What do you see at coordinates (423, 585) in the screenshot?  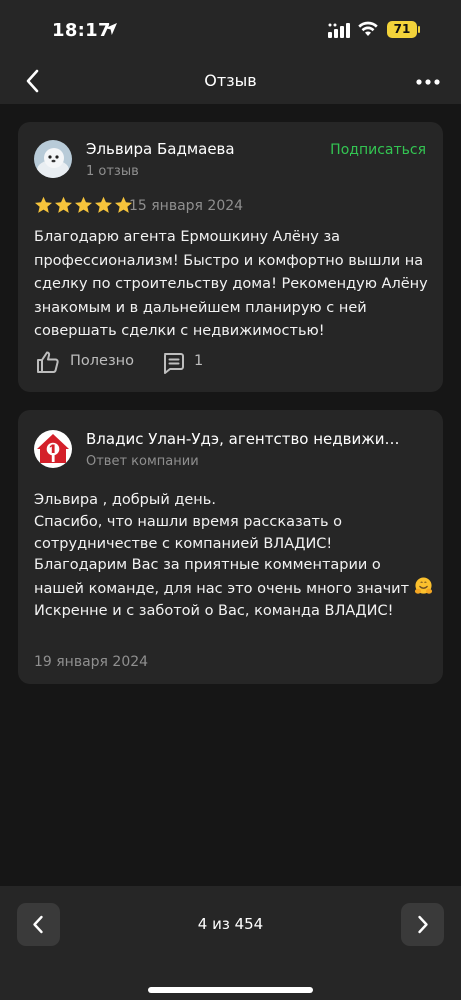 I see `hugging-face-emoji-icon` at bounding box center [423, 585].